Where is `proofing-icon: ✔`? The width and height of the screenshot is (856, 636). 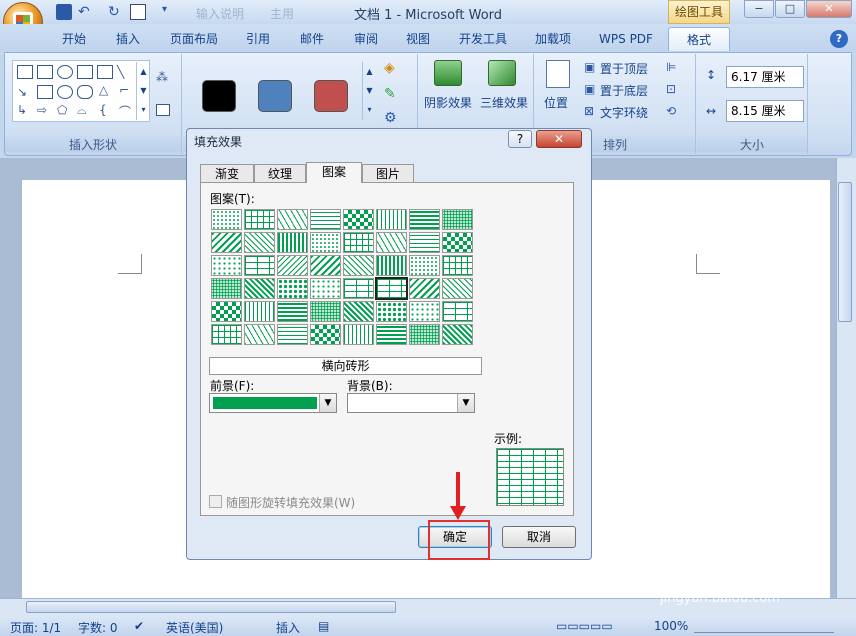
proofing-icon: ✔ is located at coordinates (139, 626).